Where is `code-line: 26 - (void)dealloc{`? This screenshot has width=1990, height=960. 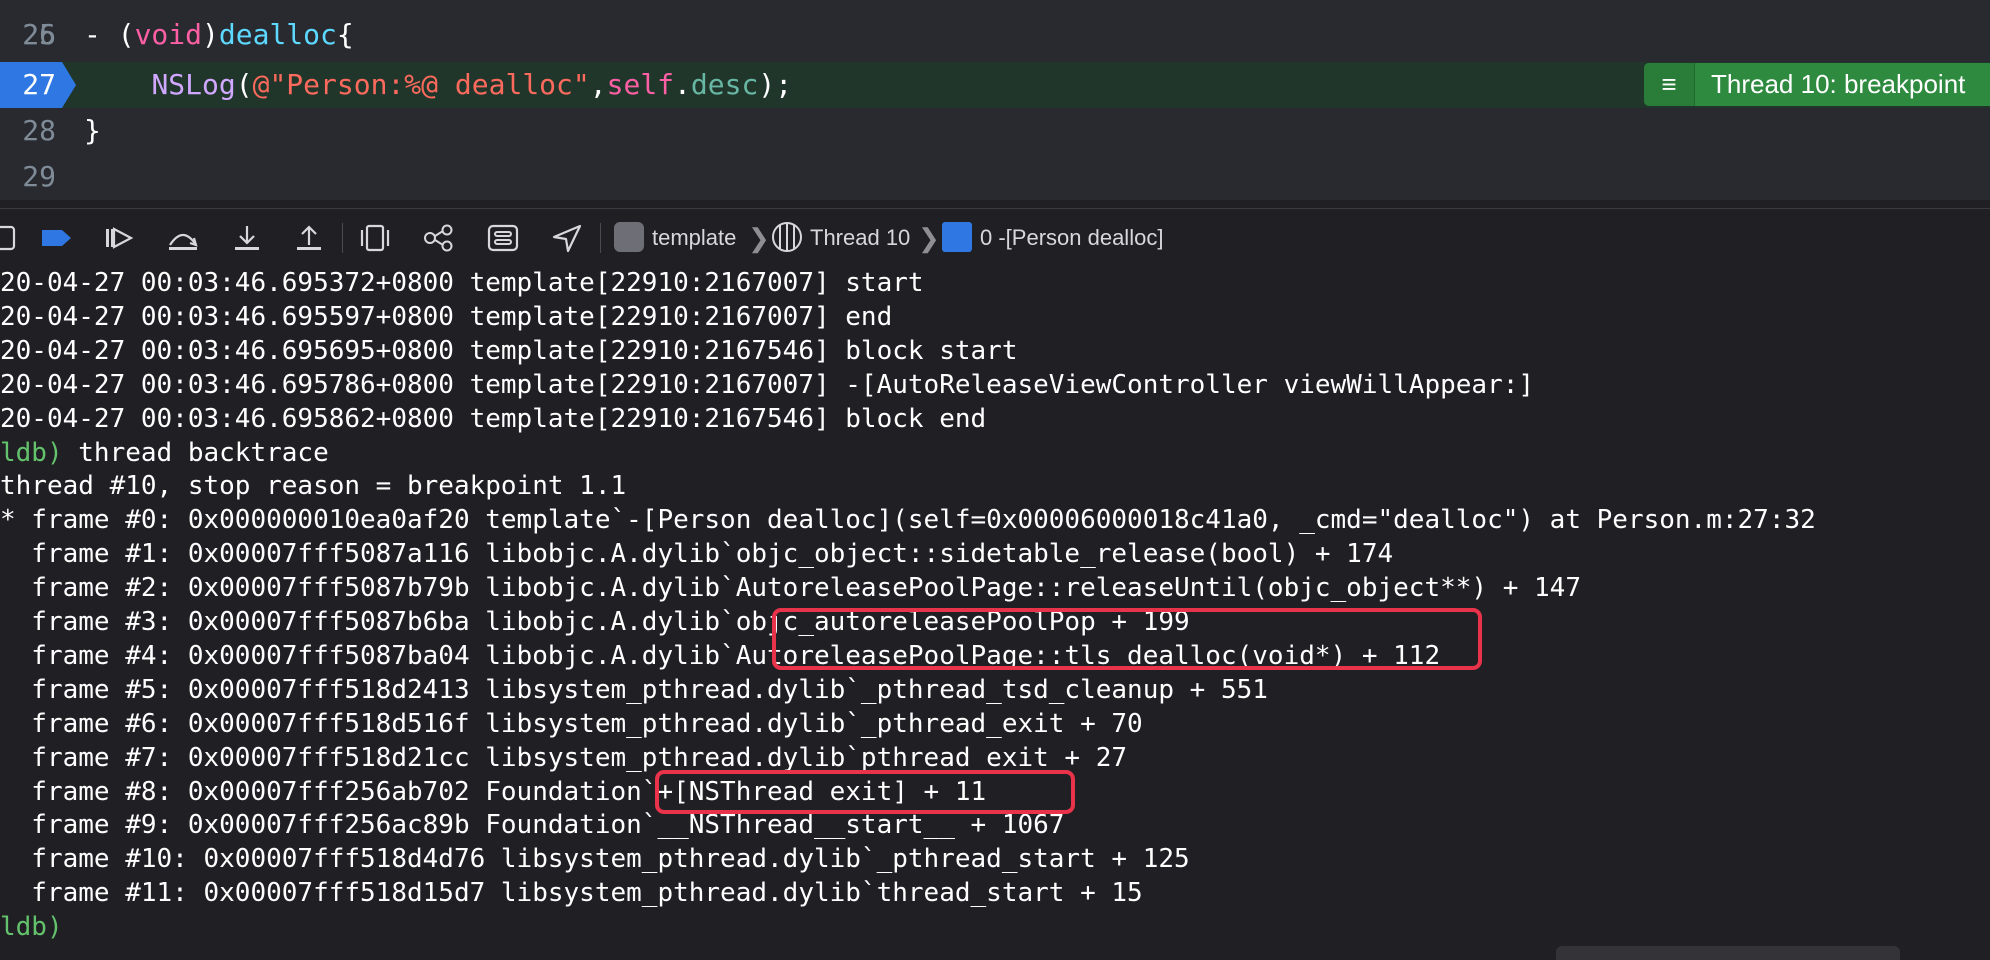 code-line: 26 - (void)dealloc{ is located at coordinates (995, 35).